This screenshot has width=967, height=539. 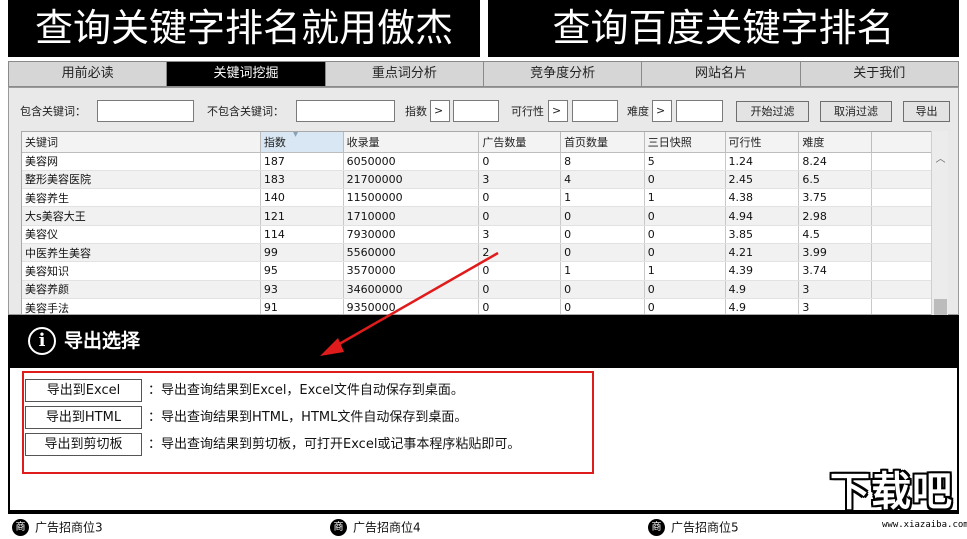 I want to click on col-header-index: ▼ 指数, so click(x=302, y=142).